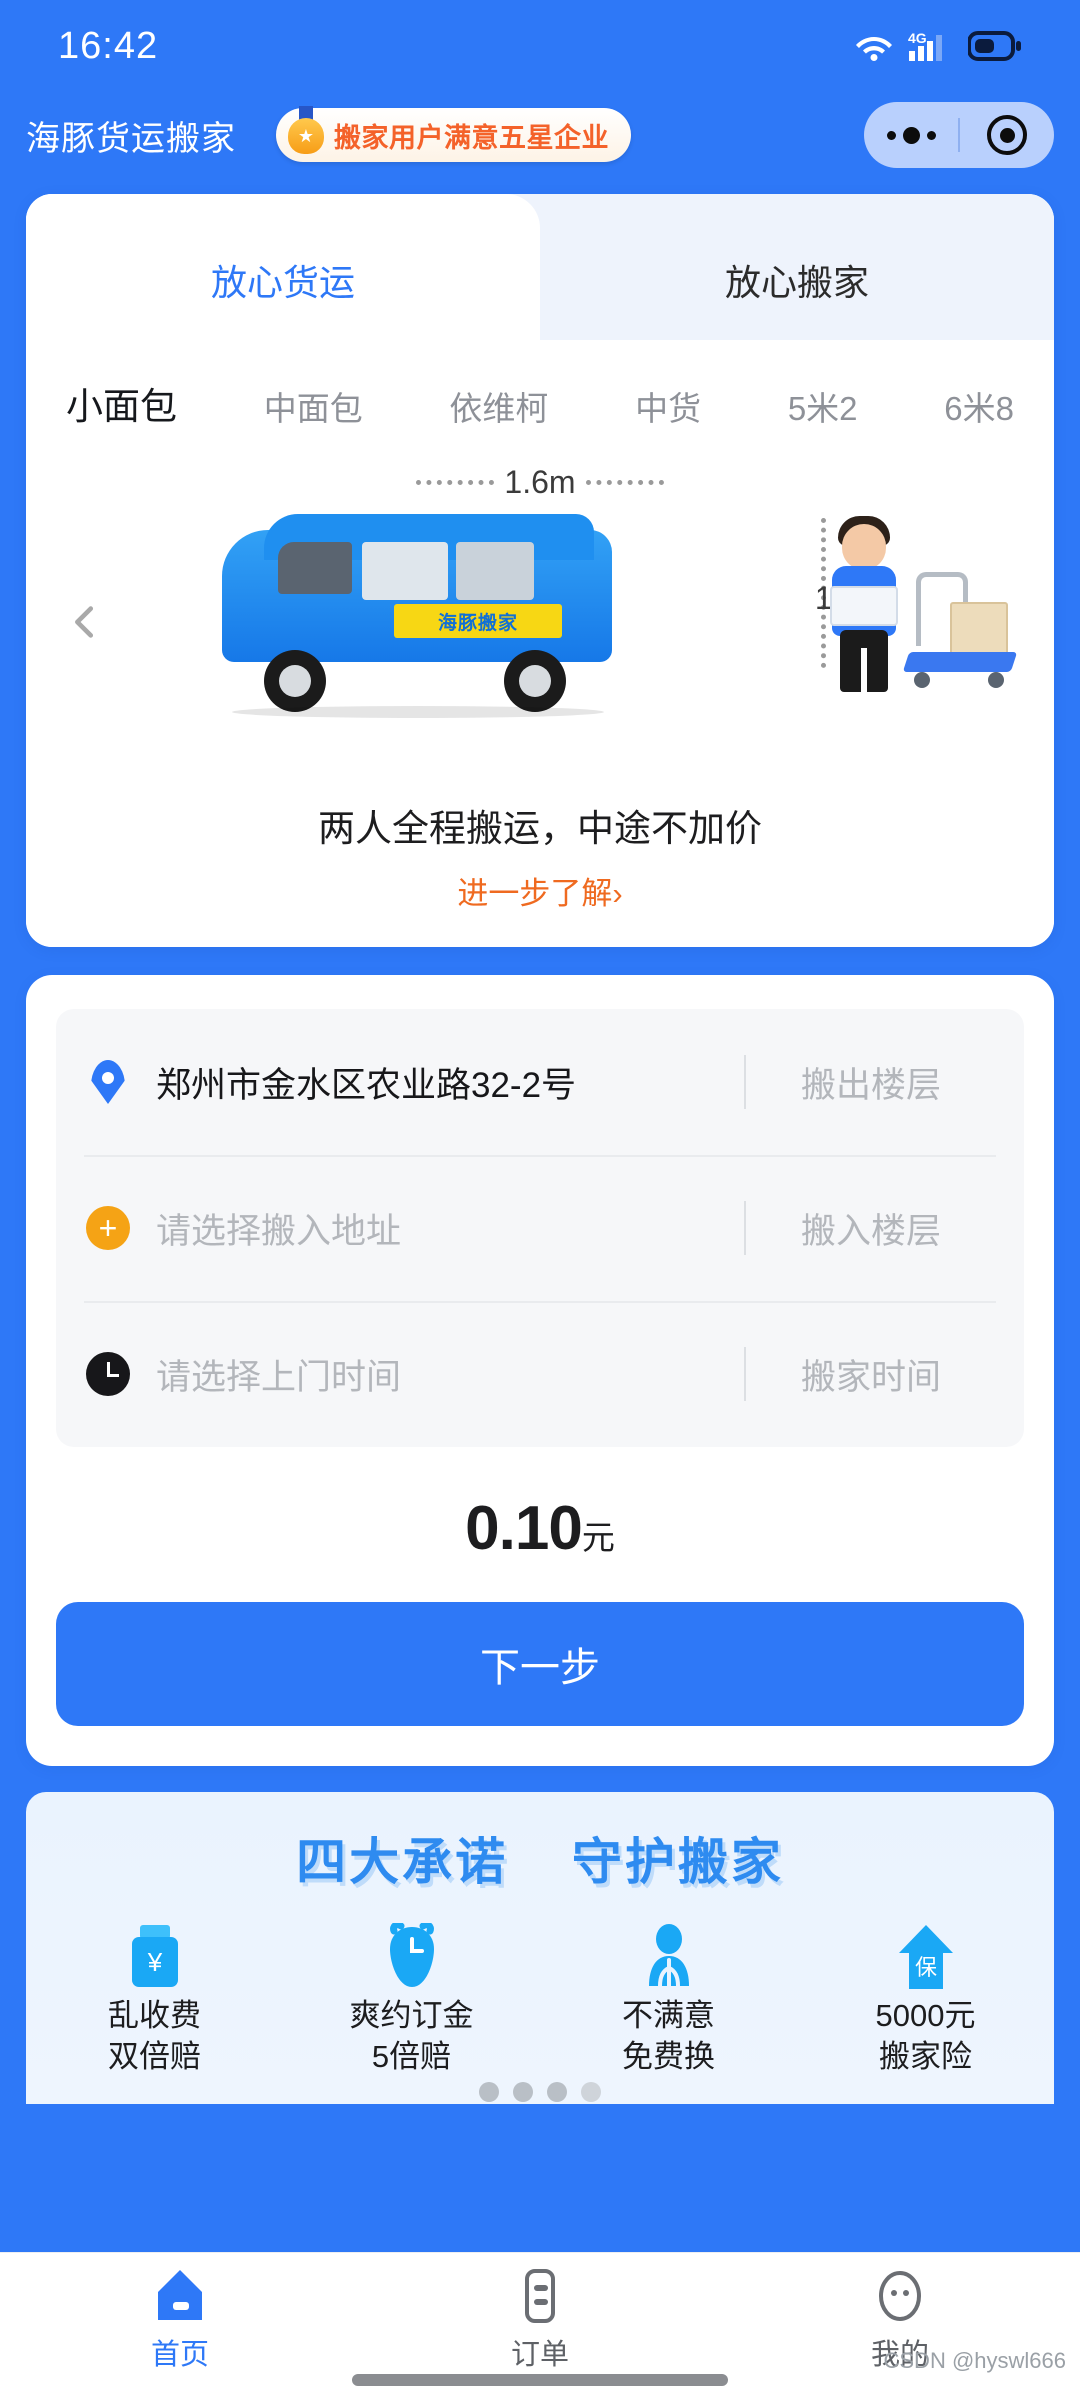 Image resolution: width=1080 pixels, height=2400 pixels. I want to click on signal-4g-label: 4G, so click(917, 38).